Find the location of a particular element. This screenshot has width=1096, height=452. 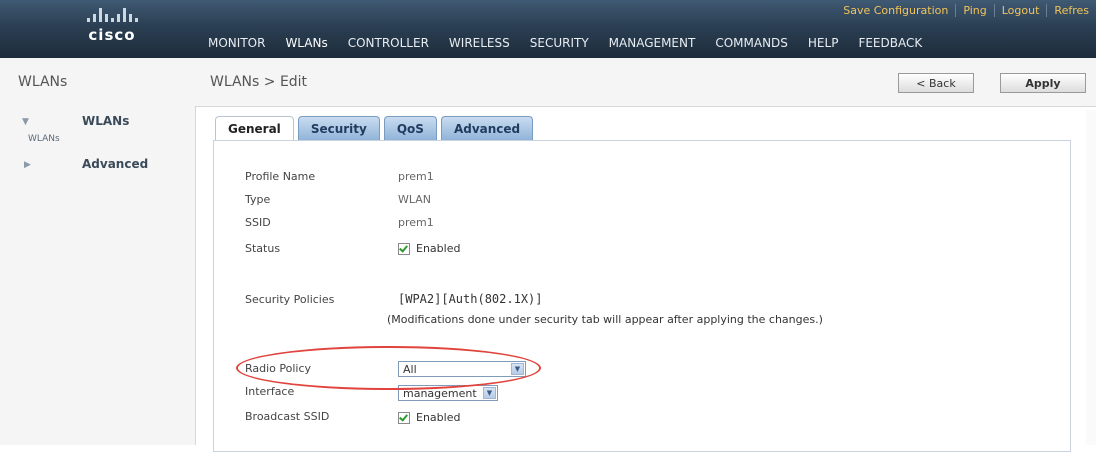

tab-bar: General Security QoS Advanced is located at coordinates (374, 128).